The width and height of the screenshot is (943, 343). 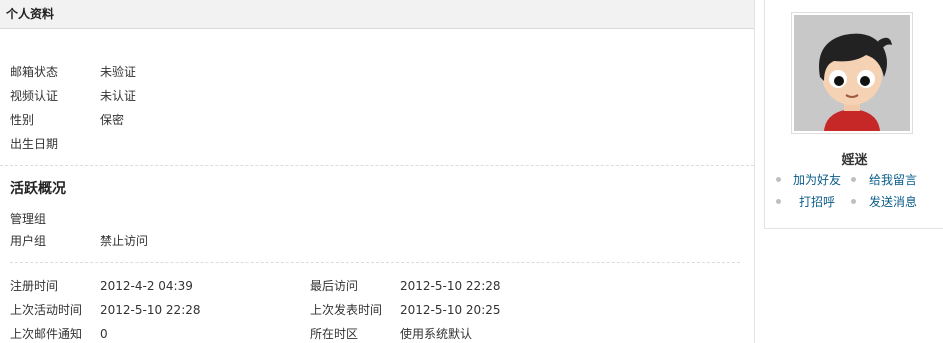 I want to click on stats-row-3: 上次邮件通知 0 所在时区 使用系统默认, so click(x=377, y=334).